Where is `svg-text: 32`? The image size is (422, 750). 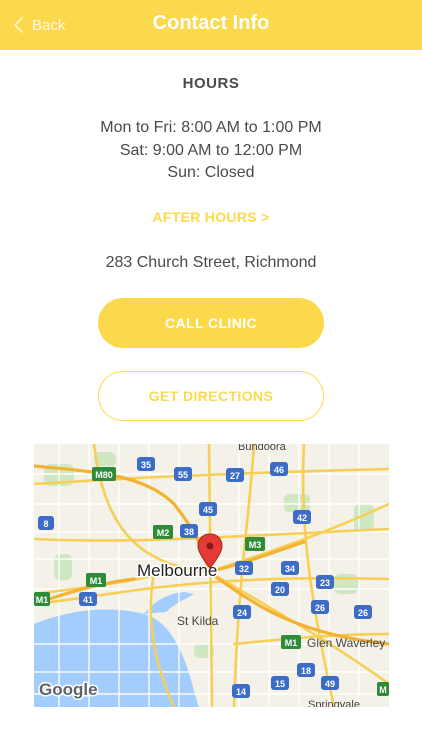
svg-text: 32 is located at coordinates (244, 569).